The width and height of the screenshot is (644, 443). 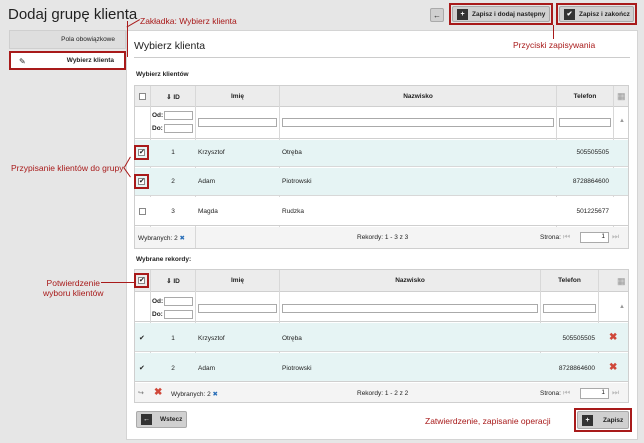 What do you see at coordinates (73, 288) in the screenshot?
I see `annotation-confirm: Potwierdzenie wyboru klientów` at bounding box center [73, 288].